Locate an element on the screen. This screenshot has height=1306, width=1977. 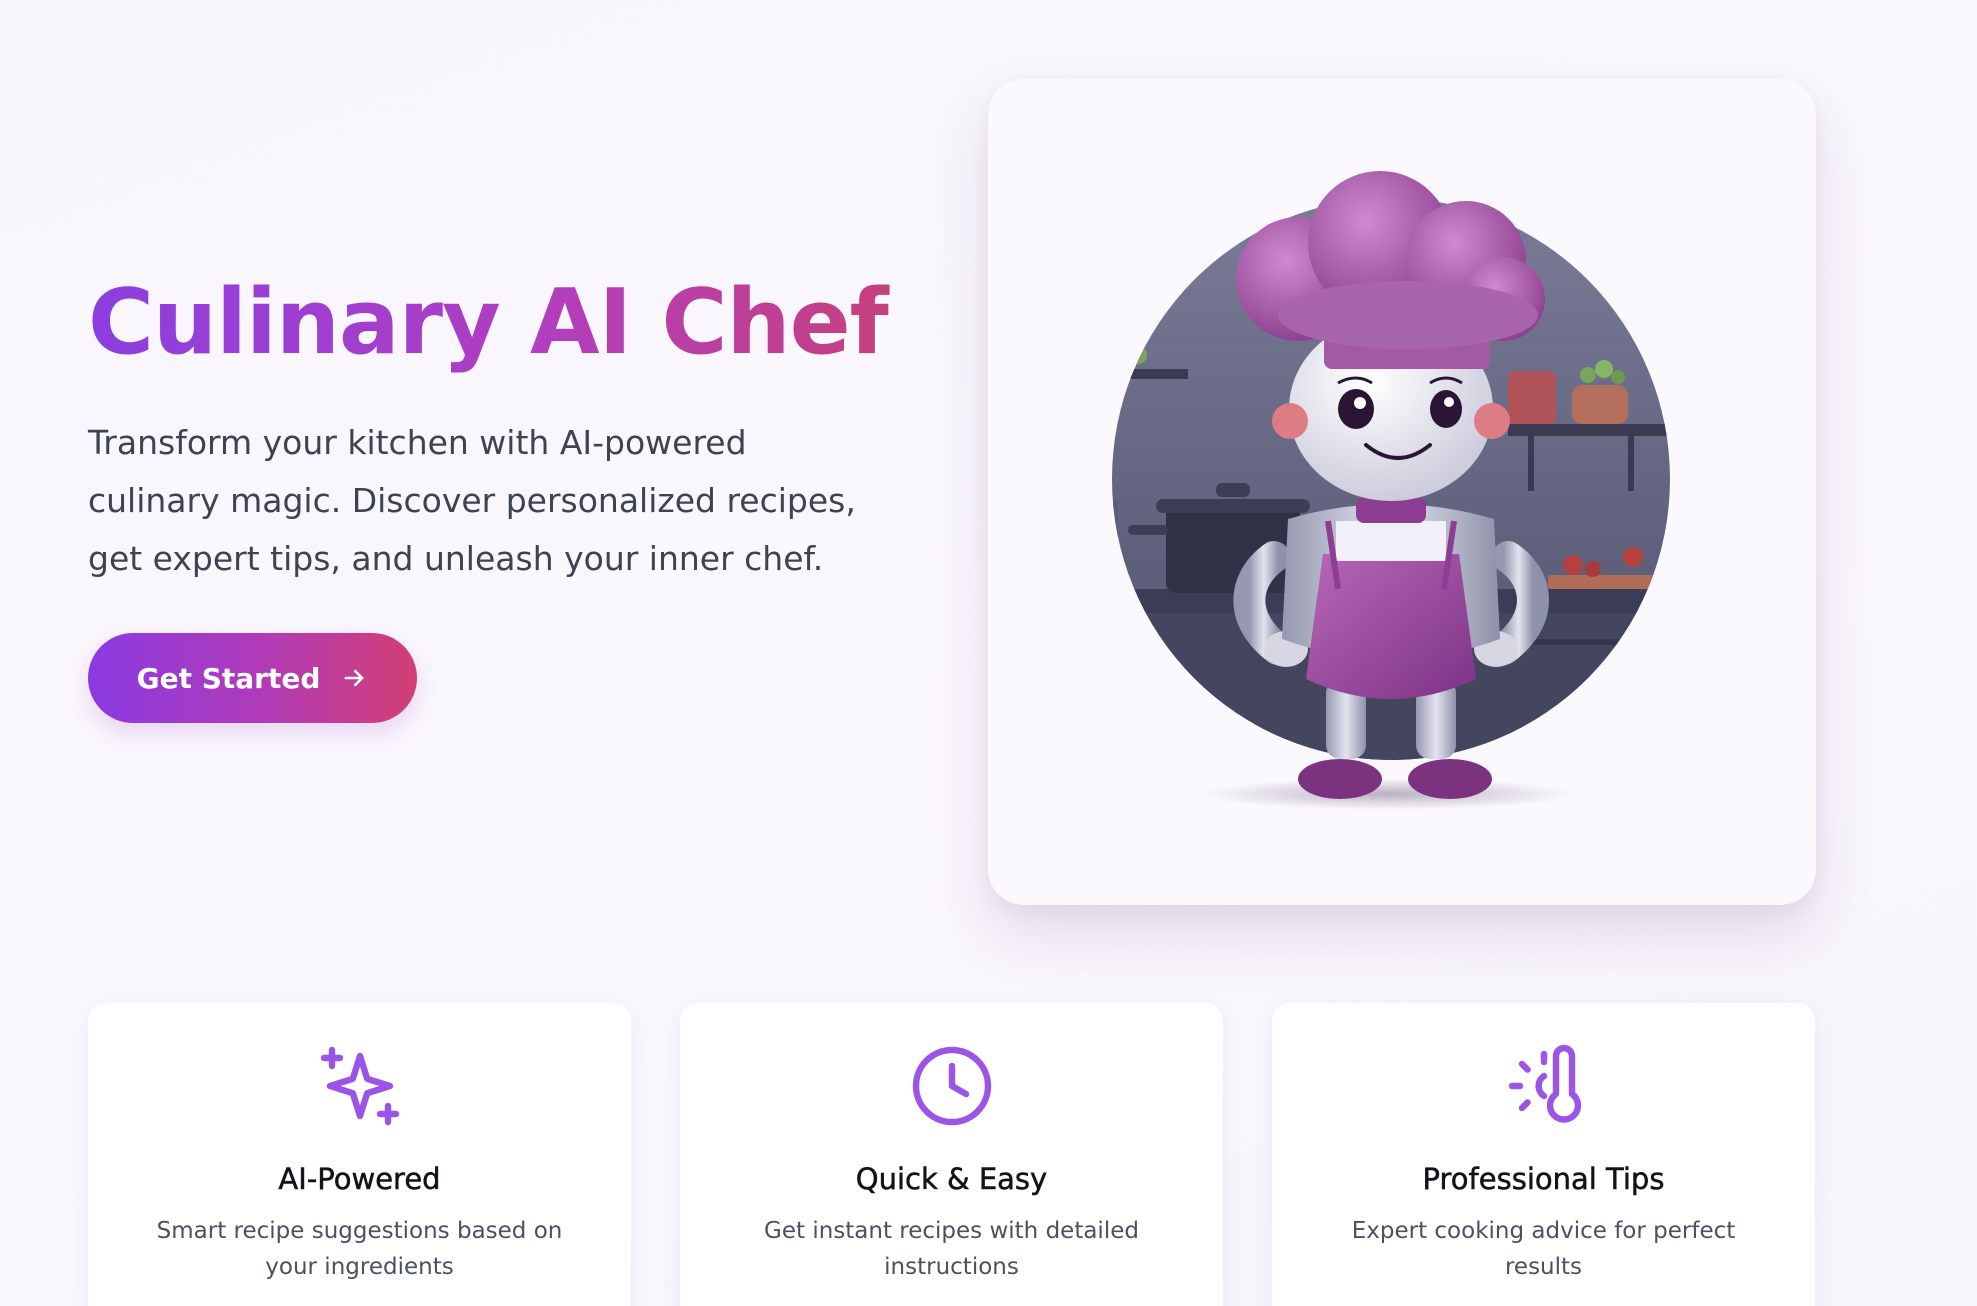
get-started-label: Get Started is located at coordinates (228, 678).